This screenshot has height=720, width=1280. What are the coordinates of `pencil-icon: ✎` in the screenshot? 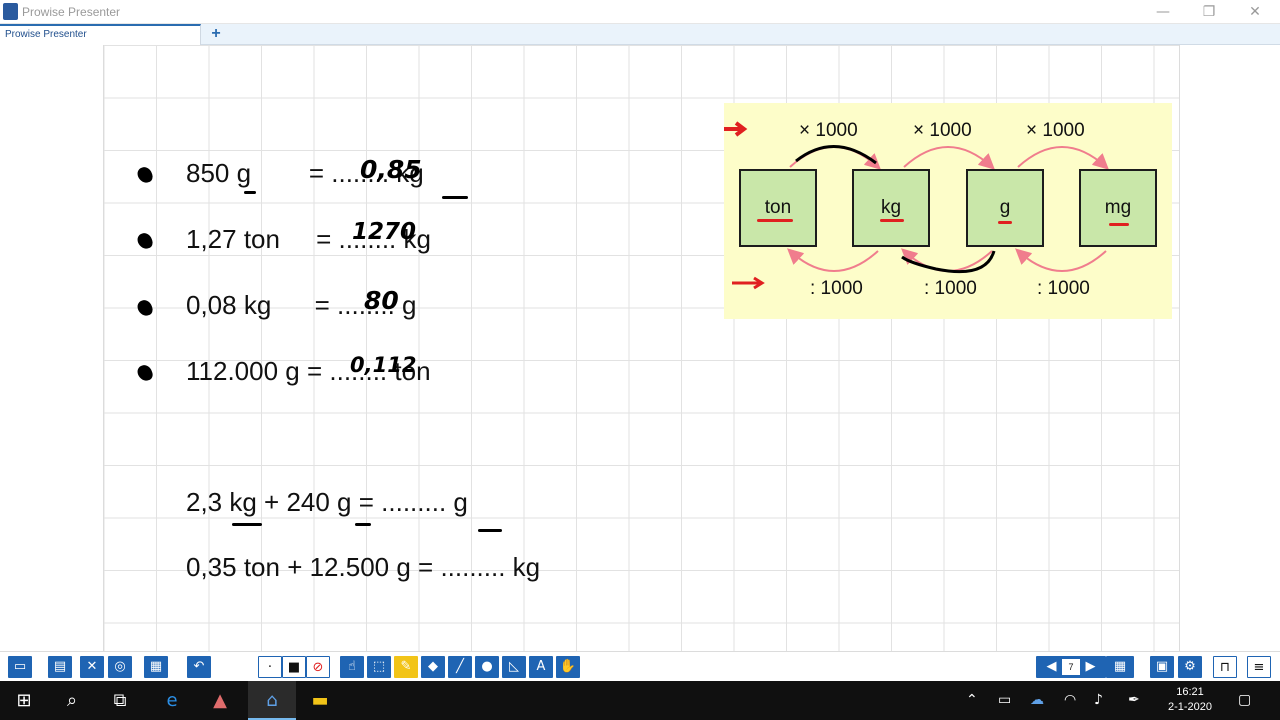 It's located at (406, 667).